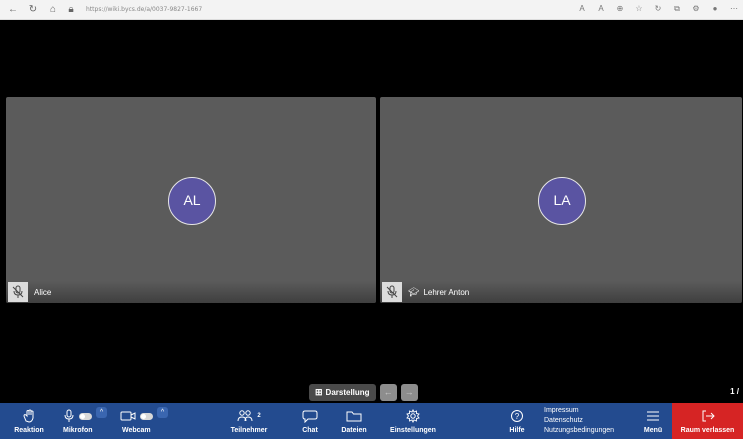  I want to click on settings-button: Einstellungen, so click(413, 421).